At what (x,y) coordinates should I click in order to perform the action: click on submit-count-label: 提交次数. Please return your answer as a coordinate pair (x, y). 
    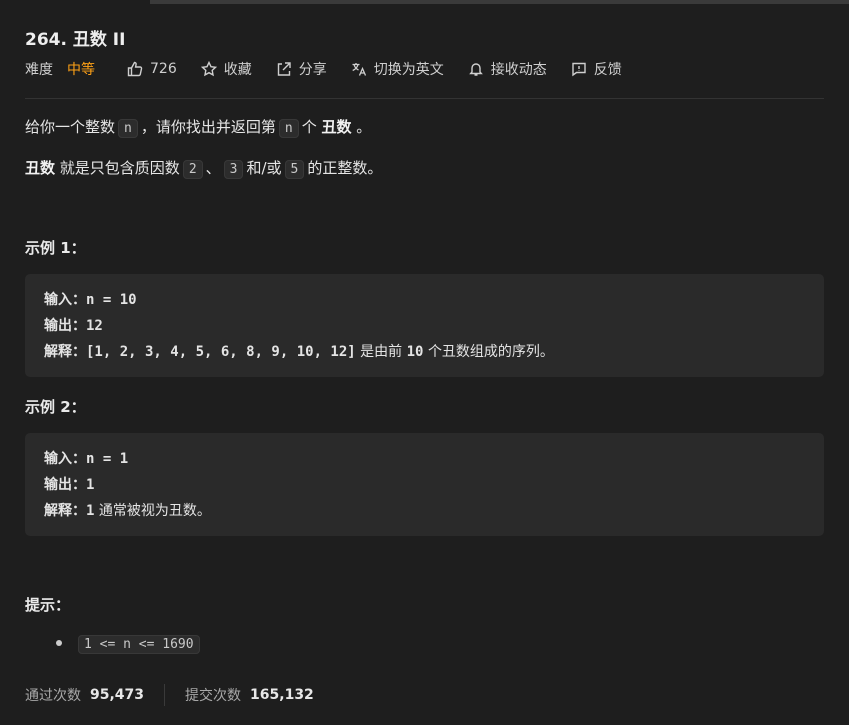
    Looking at the image, I should click on (213, 696).